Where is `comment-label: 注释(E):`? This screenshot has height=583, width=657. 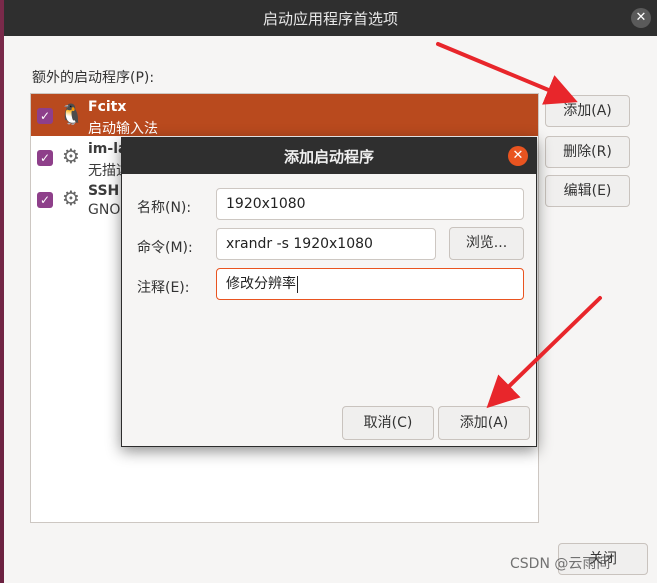 comment-label: 注释(E): is located at coordinates (163, 288).